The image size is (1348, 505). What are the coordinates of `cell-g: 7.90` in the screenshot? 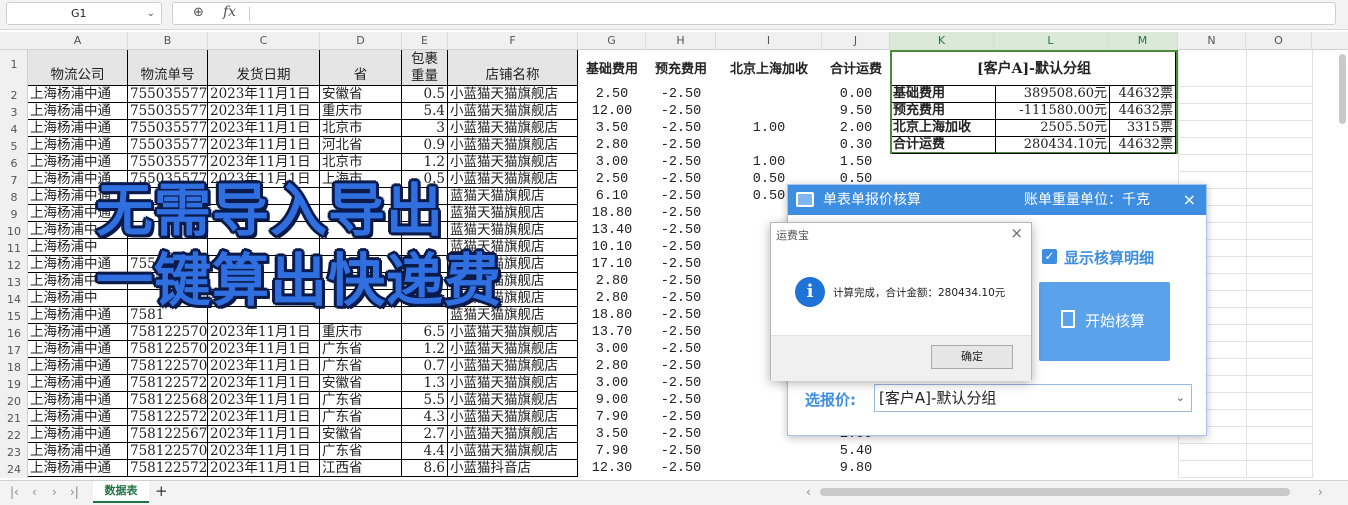 It's located at (612, 451).